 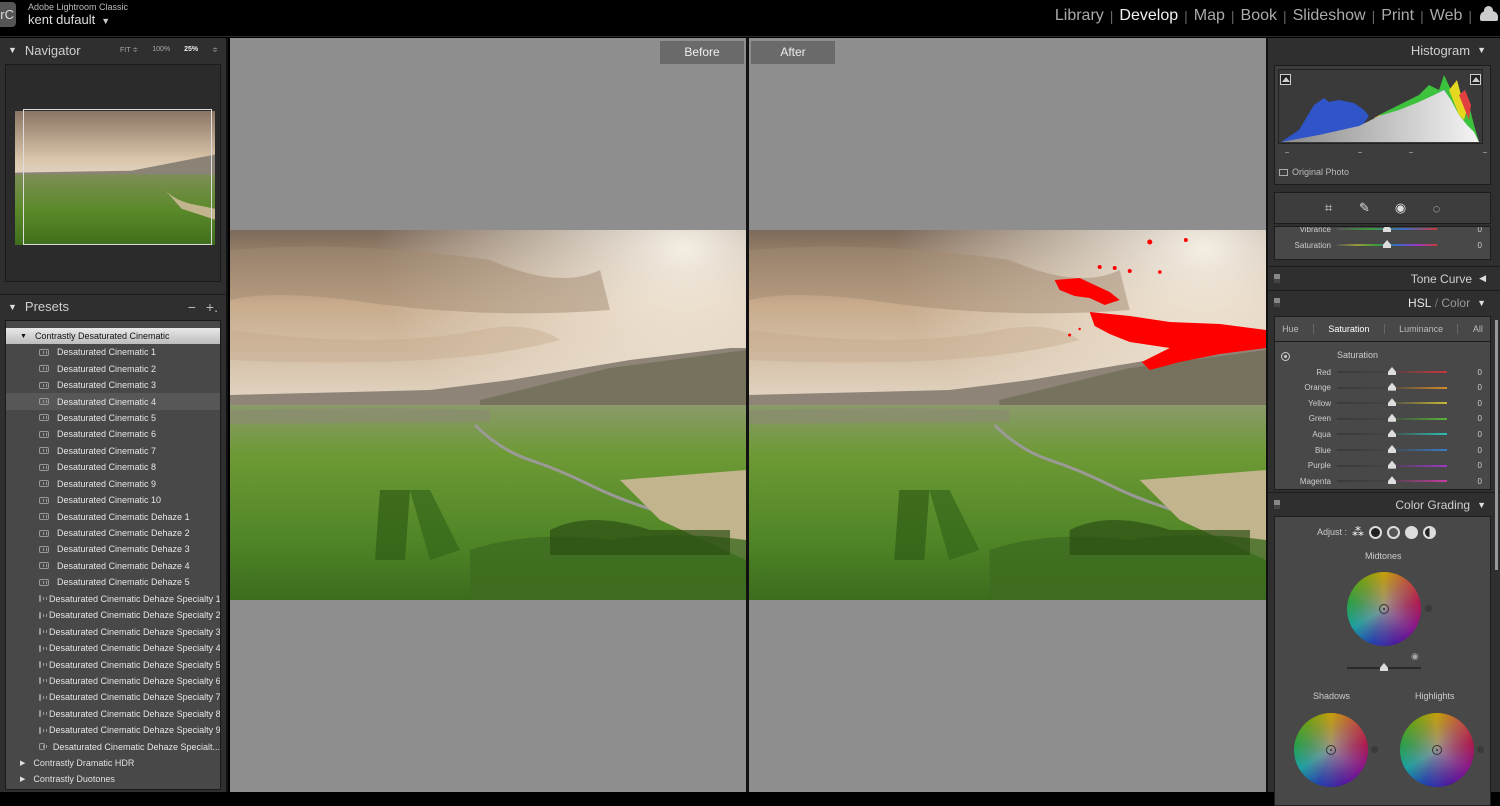 What do you see at coordinates (69, 19) in the screenshot?
I see `identity-plate: kent dufault▼` at bounding box center [69, 19].